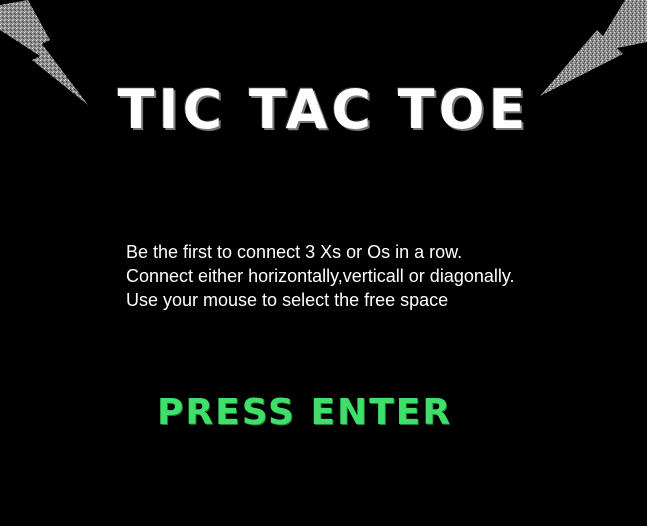 Image resolution: width=647 pixels, height=526 pixels. I want to click on press-enter-prompt: PRESS ENTER, so click(304, 412).